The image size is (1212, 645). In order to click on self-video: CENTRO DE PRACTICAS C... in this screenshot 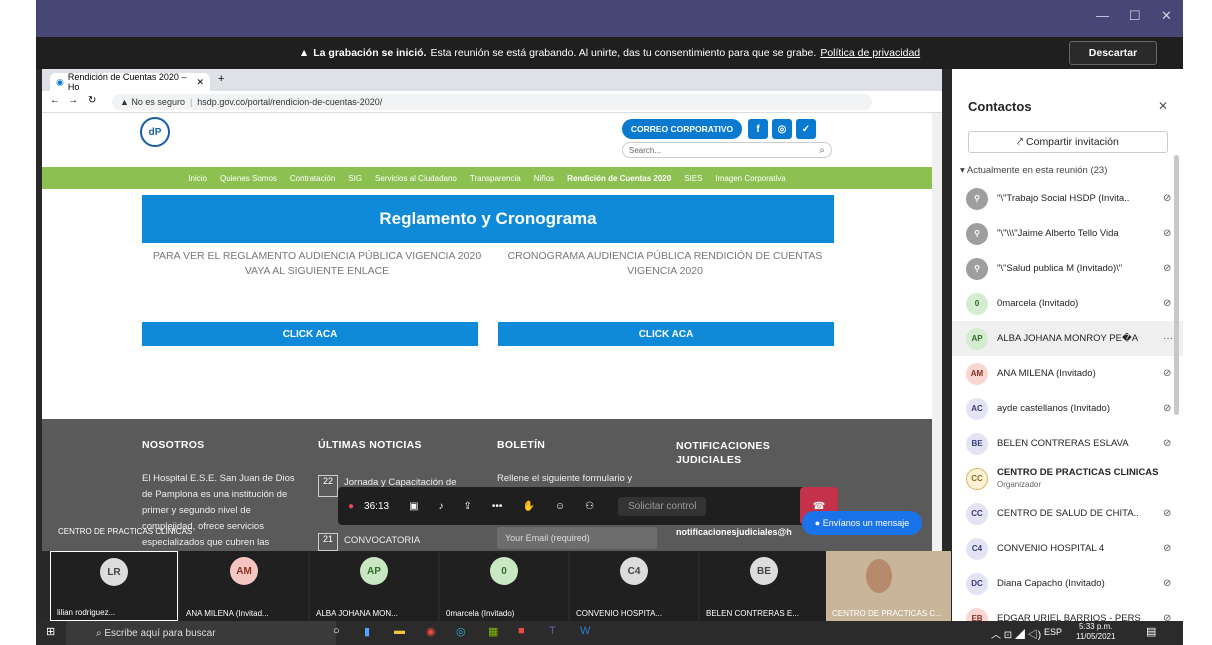, I will do `click(888, 586)`.